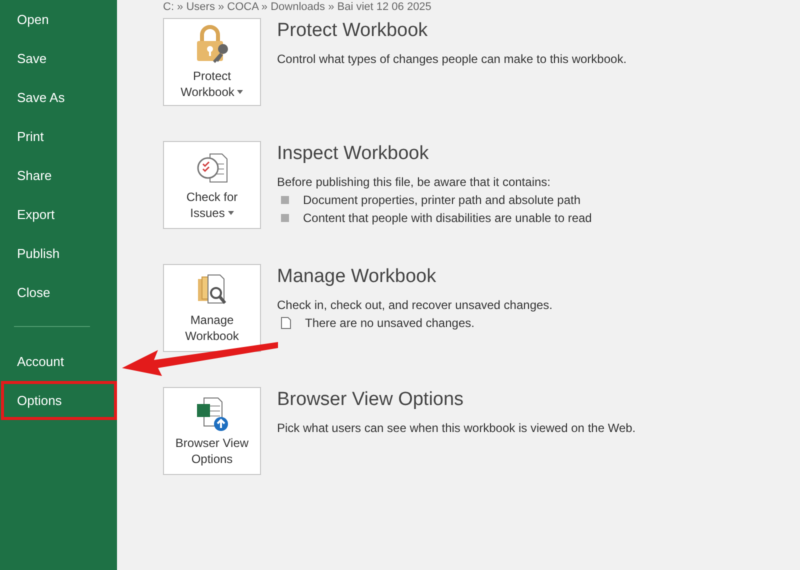  Describe the element at coordinates (414, 305) in the screenshot. I see `section-description: Check in, check out, and recover unsaved changes.` at that location.